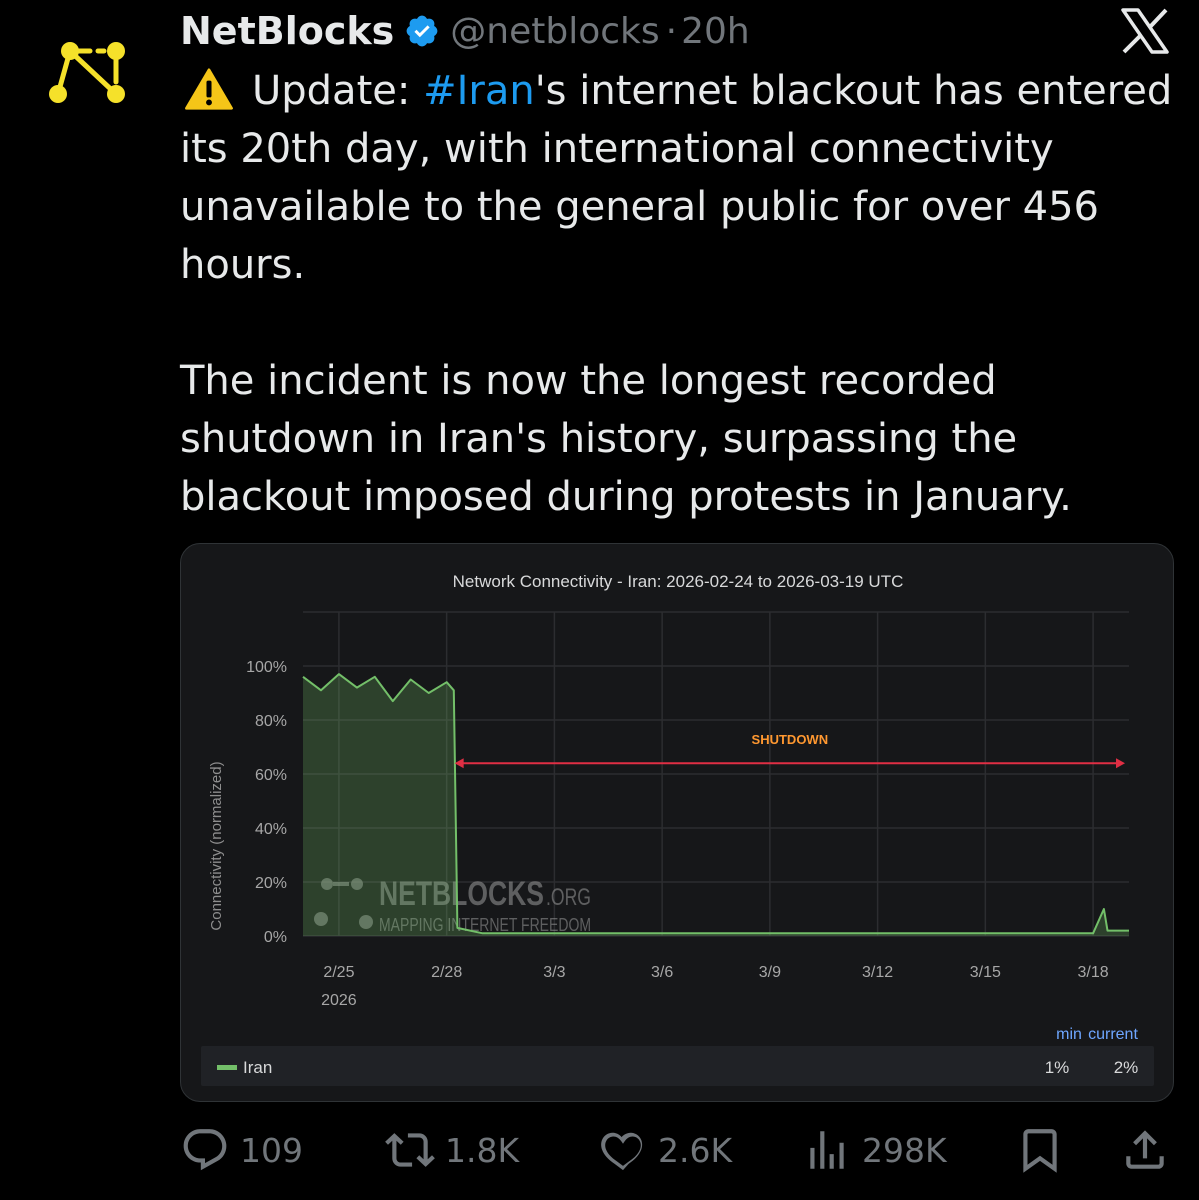  What do you see at coordinates (662, 972) in the screenshot?
I see `x-tick-label: 3/6` at bounding box center [662, 972].